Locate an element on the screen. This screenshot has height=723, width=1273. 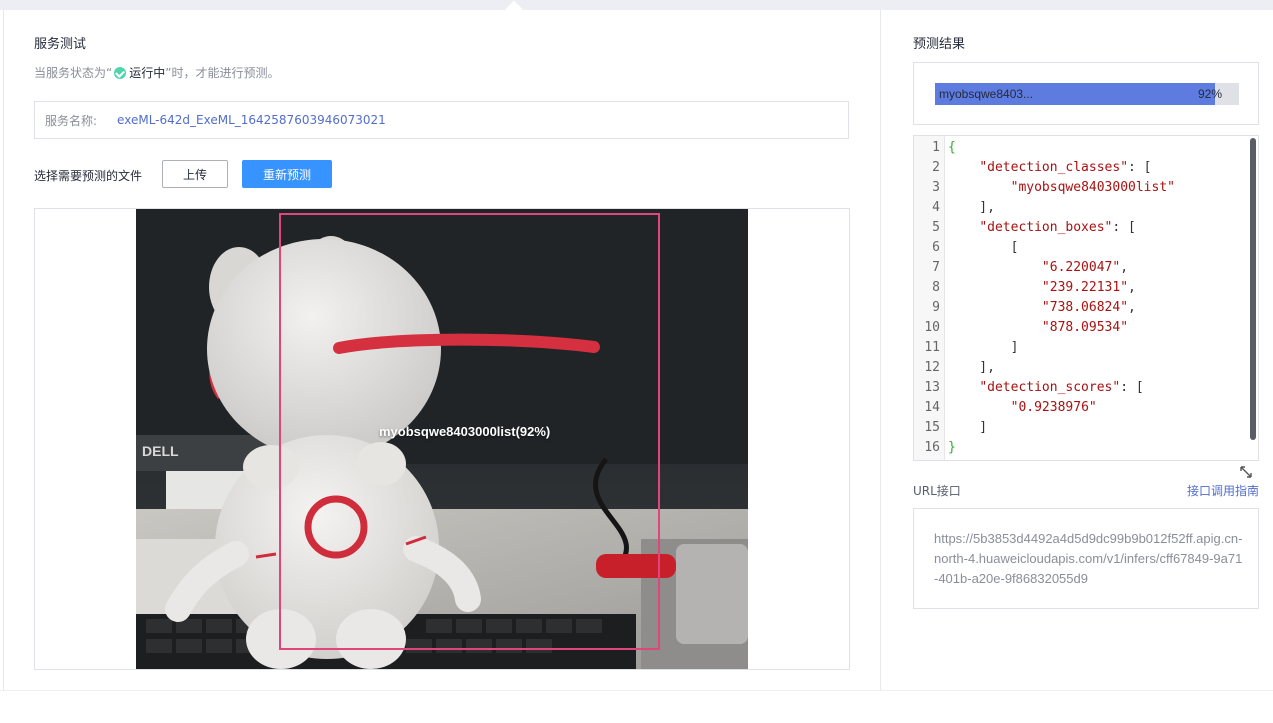
line-number: 8 is located at coordinates (936, 287).